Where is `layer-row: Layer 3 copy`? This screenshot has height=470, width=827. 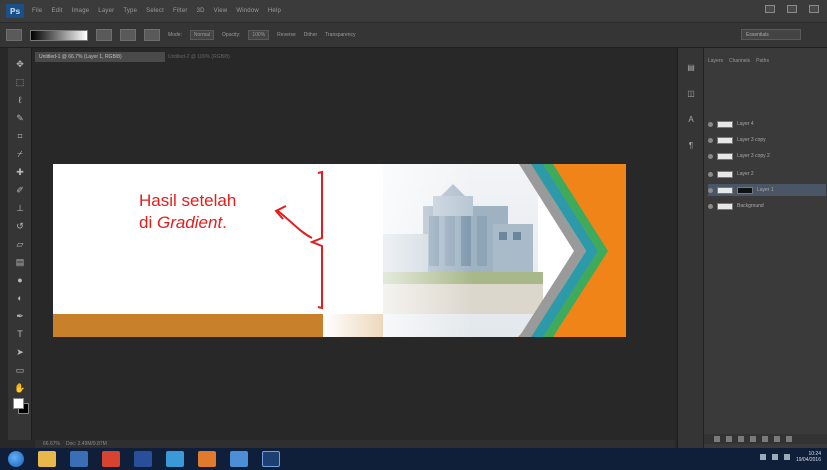
layer-row: Layer 3 copy is located at coordinates (767, 140).